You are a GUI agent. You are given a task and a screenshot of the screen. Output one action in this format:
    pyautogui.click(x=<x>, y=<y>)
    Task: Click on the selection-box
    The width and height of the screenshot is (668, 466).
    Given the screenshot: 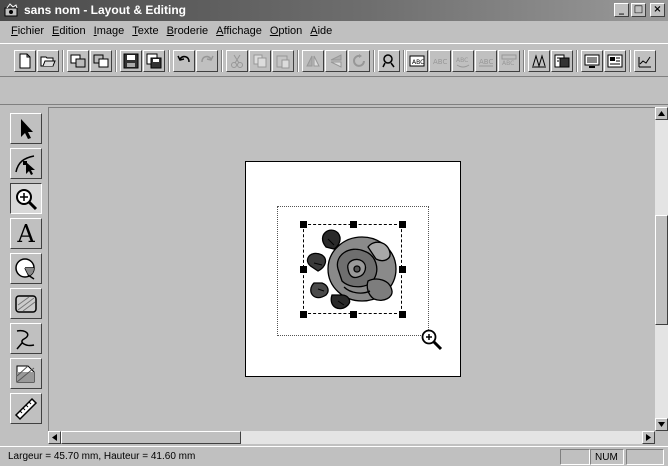 What is the action you would take?
    pyautogui.click(x=353, y=269)
    